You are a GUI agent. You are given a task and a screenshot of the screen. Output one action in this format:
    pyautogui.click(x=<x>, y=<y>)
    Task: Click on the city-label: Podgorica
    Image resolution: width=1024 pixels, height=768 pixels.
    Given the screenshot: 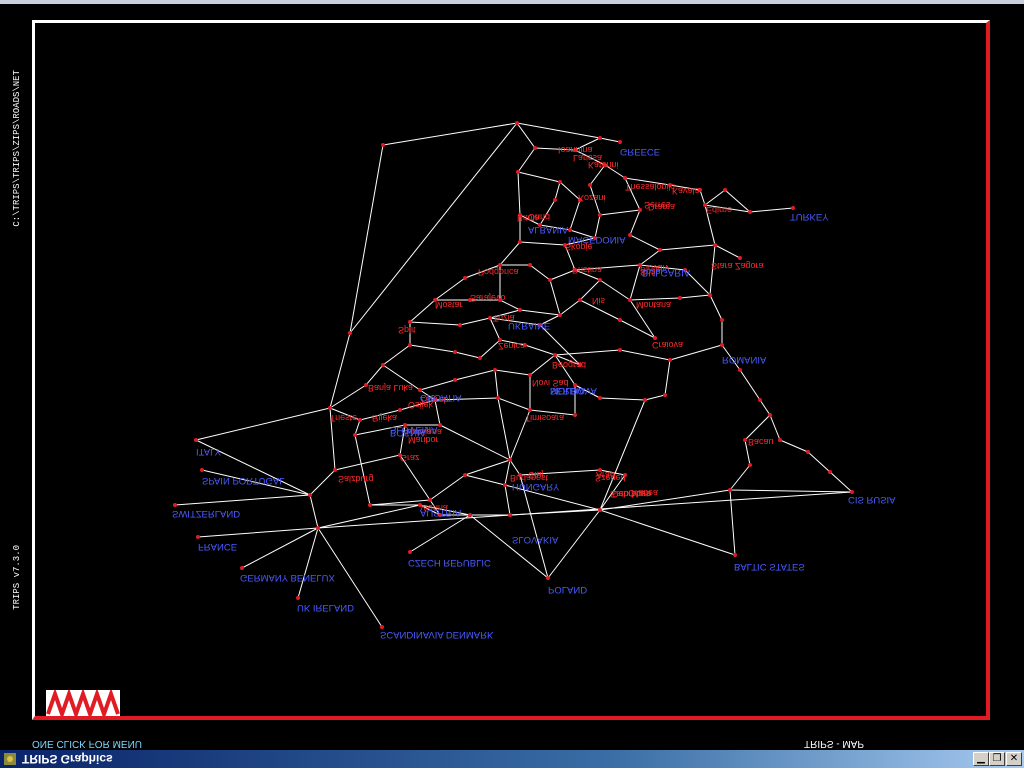 What is the action you would take?
    pyautogui.click(x=498, y=272)
    